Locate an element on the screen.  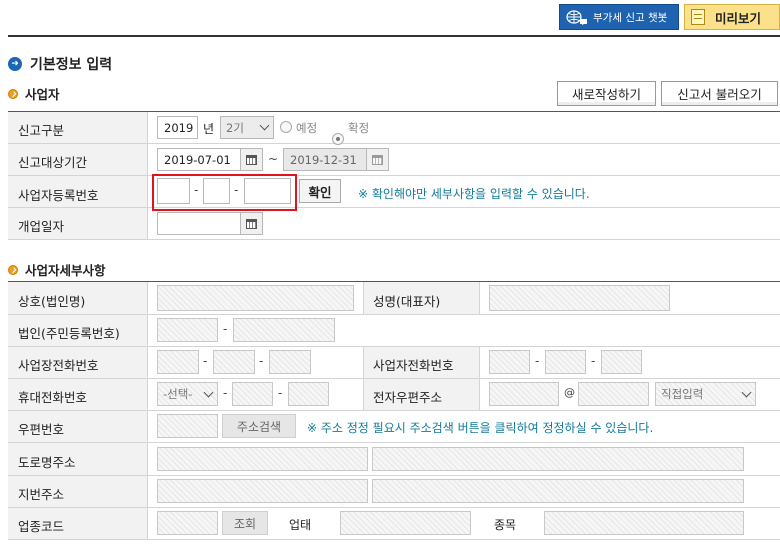
period-end-calendar-button is located at coordinates (378, 159).